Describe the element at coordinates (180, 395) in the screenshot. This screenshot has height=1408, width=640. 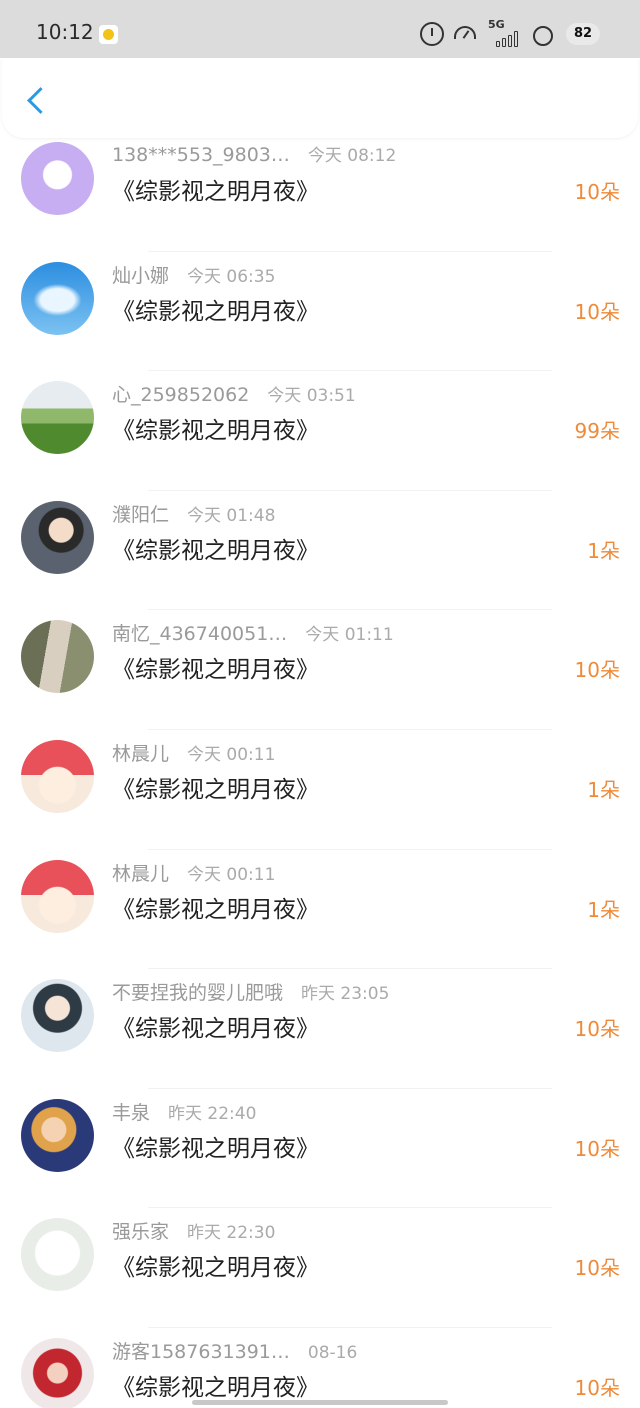
I see `user-name: 心_259852062` at that location.